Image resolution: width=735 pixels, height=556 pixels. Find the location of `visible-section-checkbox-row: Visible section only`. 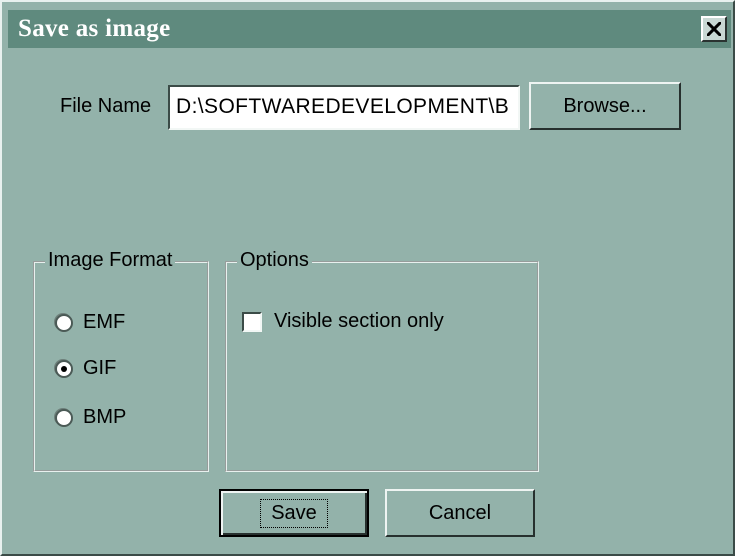

visible-section-checkbox-row: Visible section only is located at coordinates (343, 321).